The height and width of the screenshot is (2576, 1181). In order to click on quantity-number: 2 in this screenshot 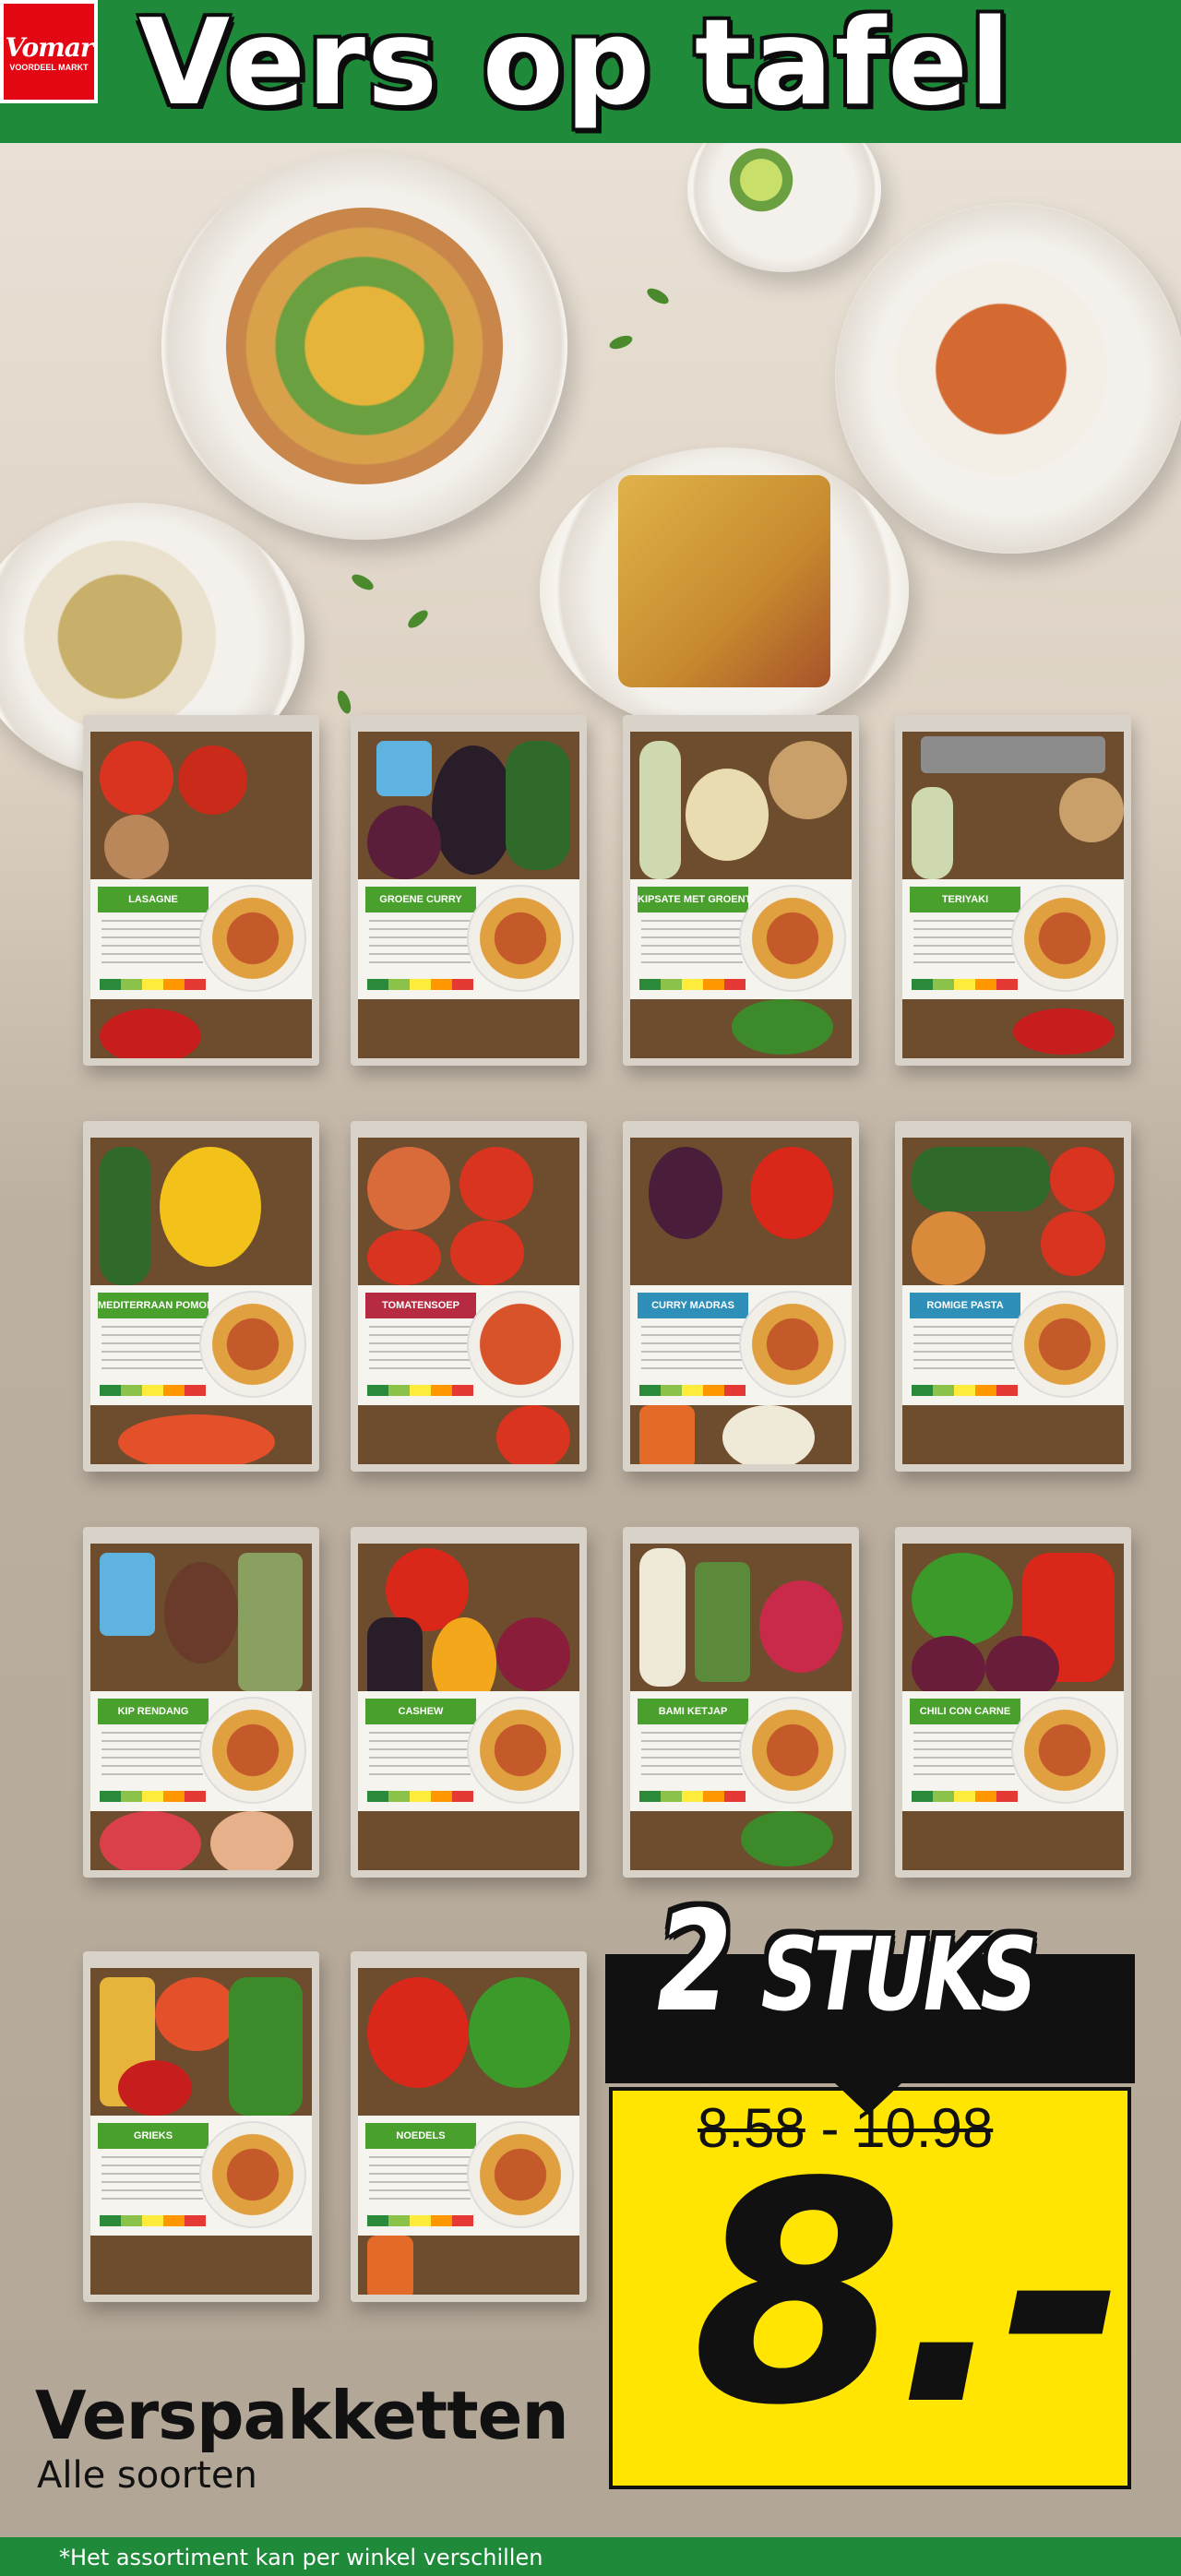, I will do `click(694, 1963)`.